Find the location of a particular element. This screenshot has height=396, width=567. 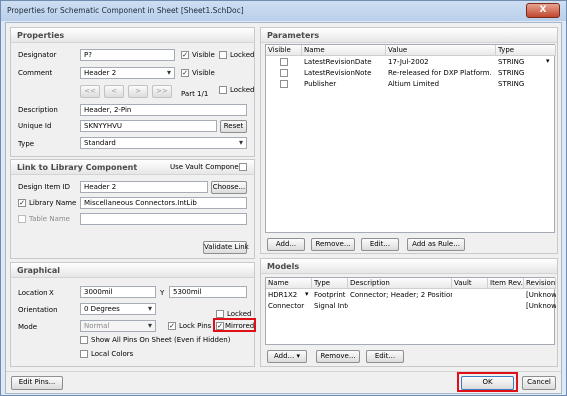

part-locked-checkbox is located at coordinates (223, 90).